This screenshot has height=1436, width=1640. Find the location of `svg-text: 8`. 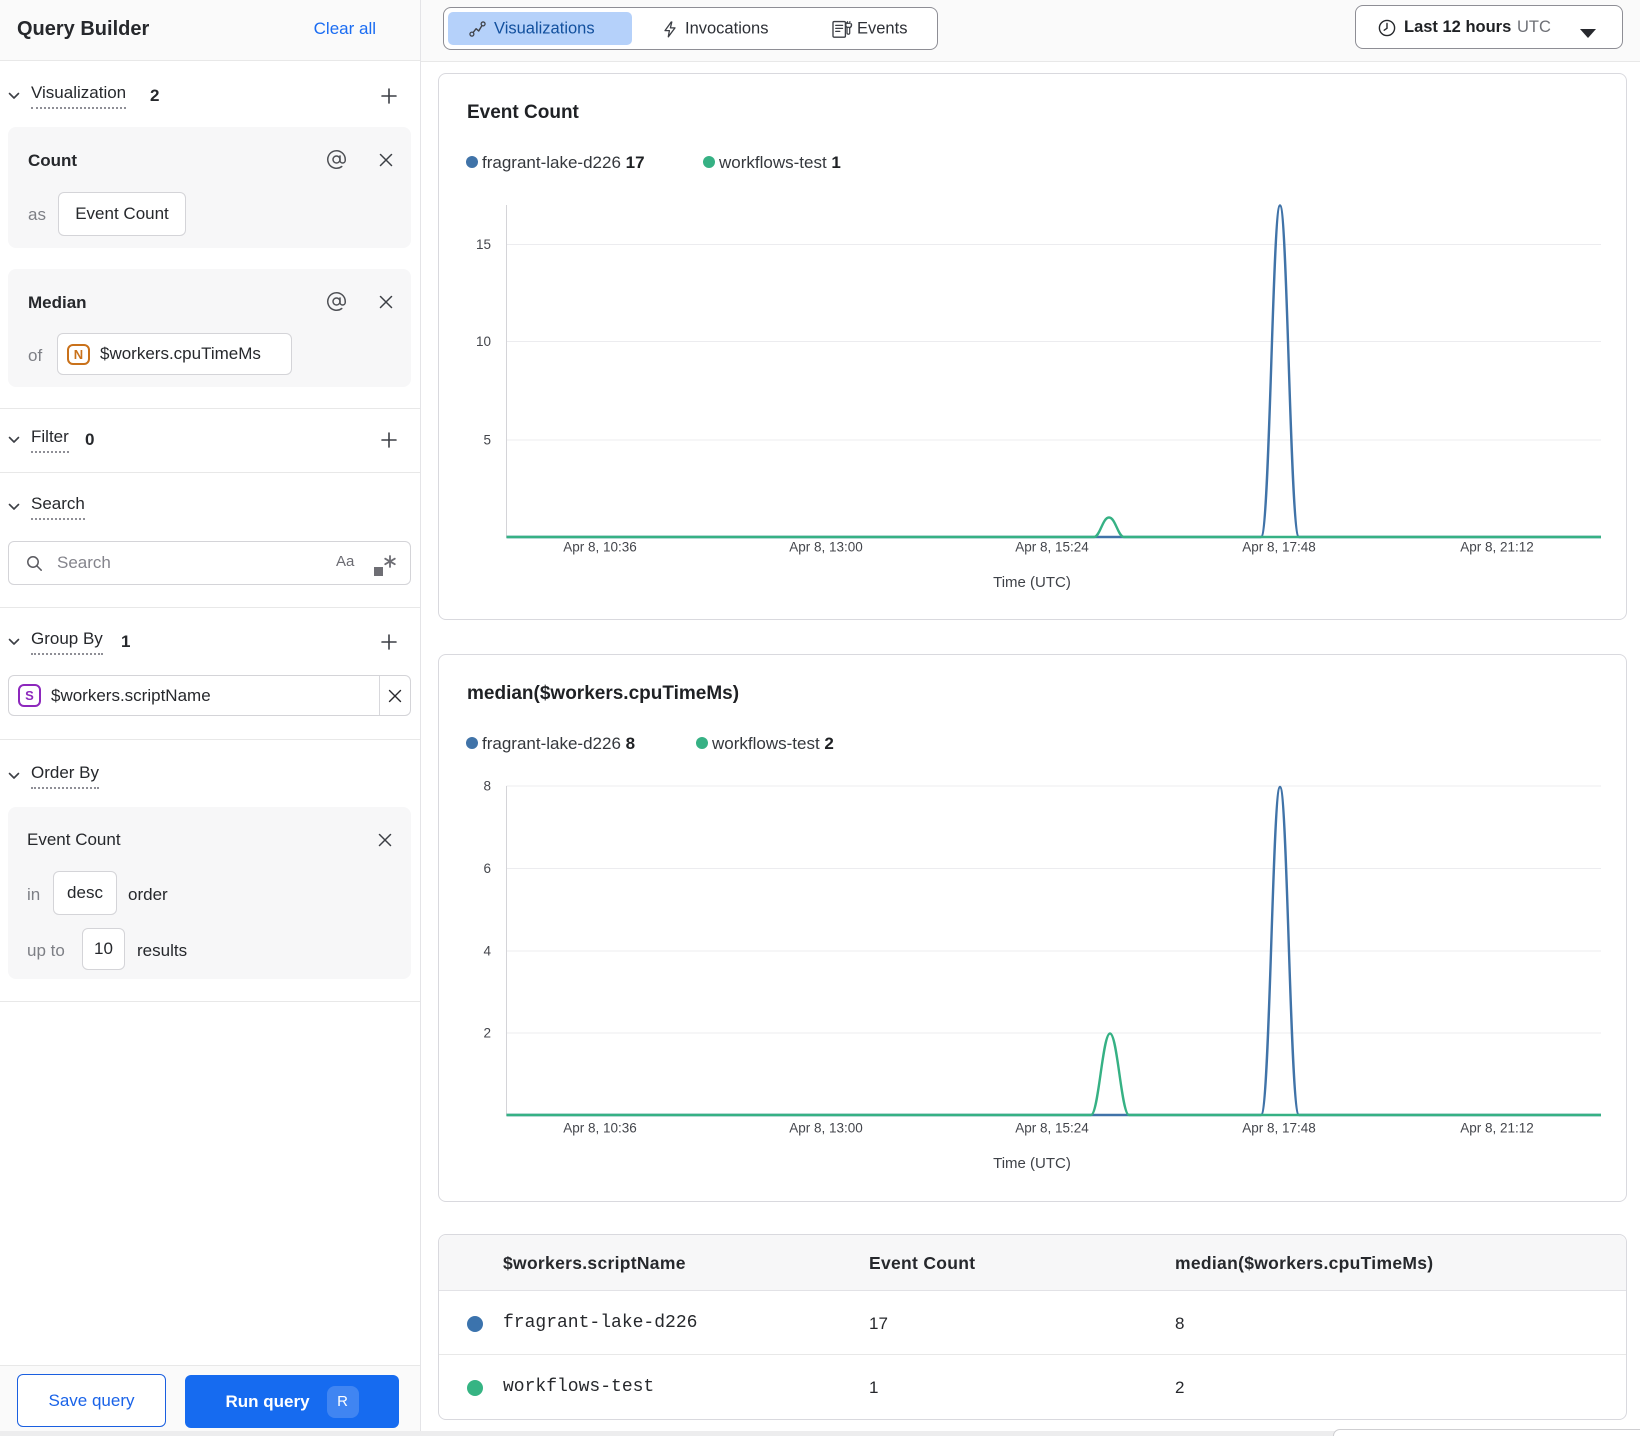

svg-text: 8 is located at coordinates (487, 786).